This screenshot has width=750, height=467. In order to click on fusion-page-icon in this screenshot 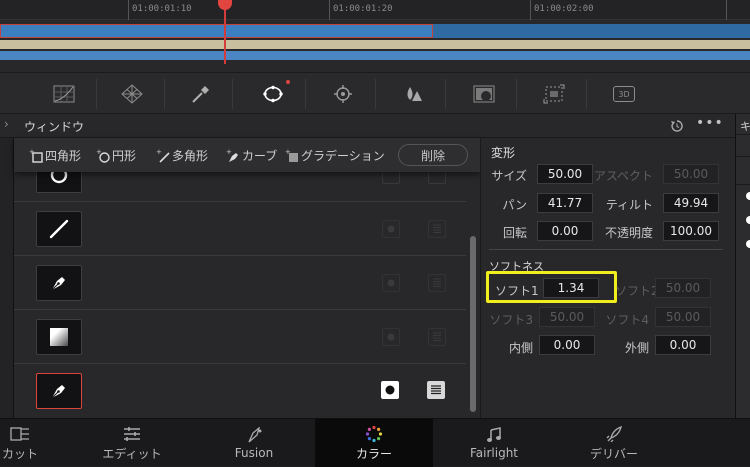, I will do `click(255, 435)`.